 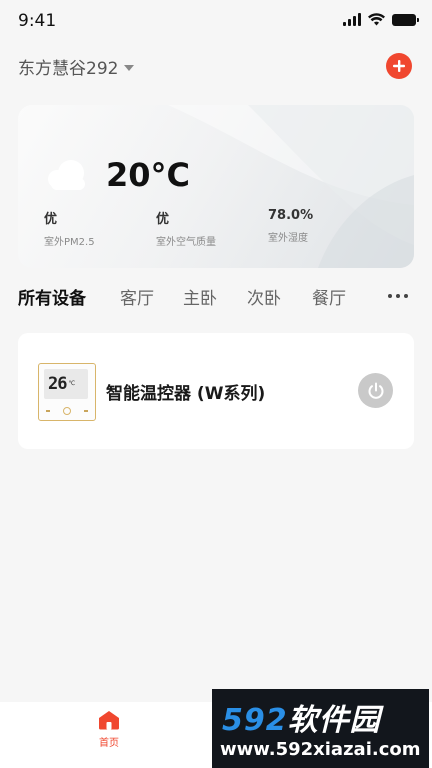 What do you see at coordinates (376, 19) in the screenshot?
I see `wifi-icon` at bounding box center [376, 19].